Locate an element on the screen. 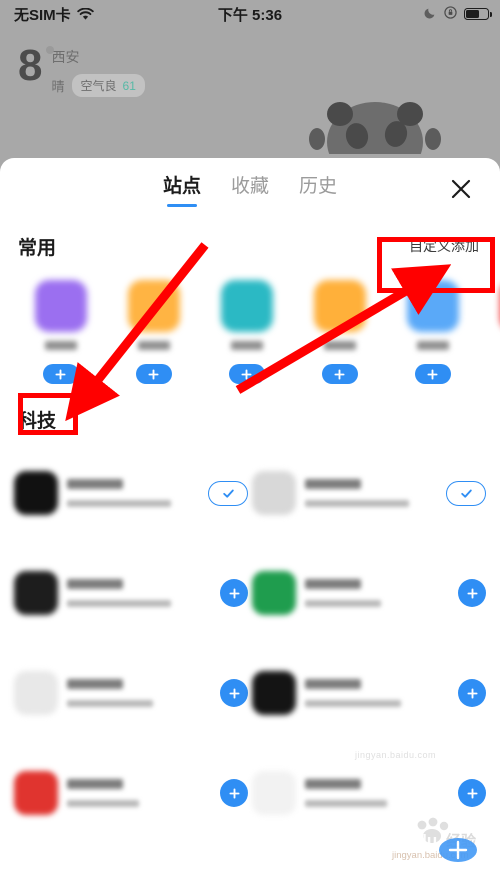 Image resolution: width=500 pixels, height=889 pixels. weather-widget: 8 西安 晴 空气良 61 is located at coordinates (81, 70).